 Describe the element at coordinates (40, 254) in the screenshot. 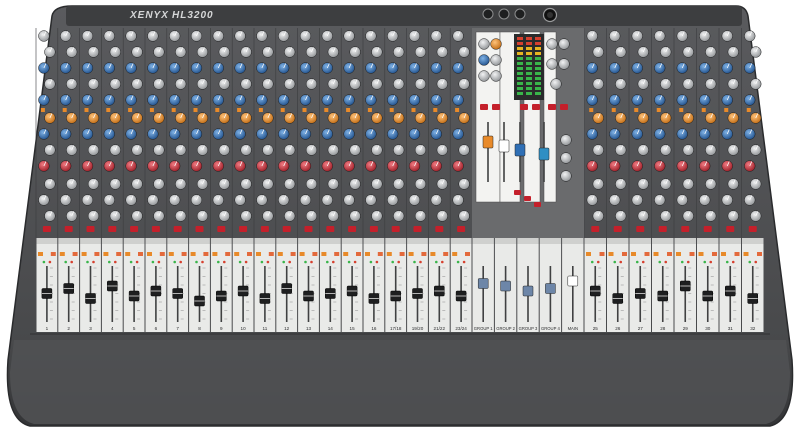

I see `solo-led` at that location.